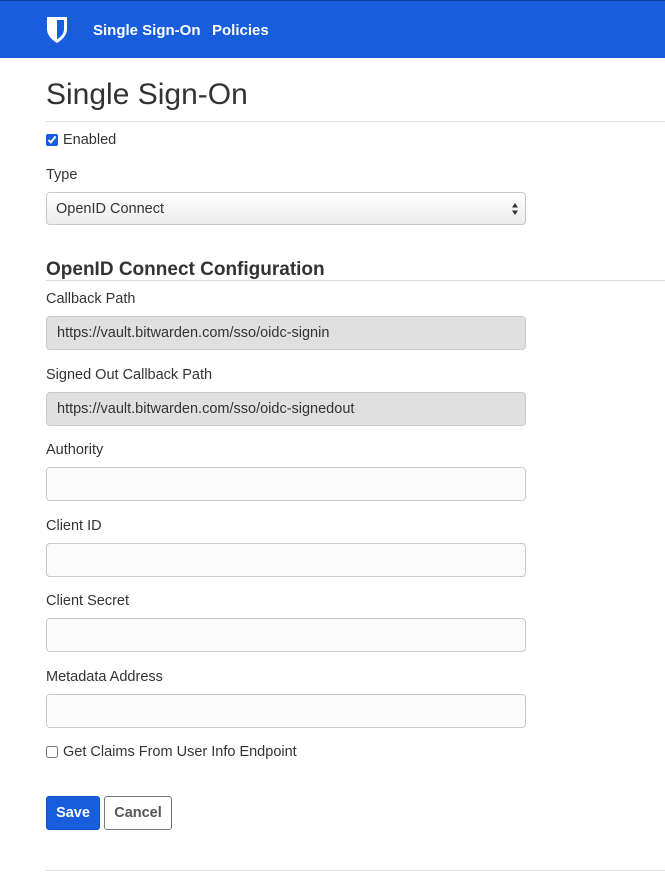  Describe the element at coordinates (75, 450) in the screenshot. I see `authority-label: Authority` at that location.